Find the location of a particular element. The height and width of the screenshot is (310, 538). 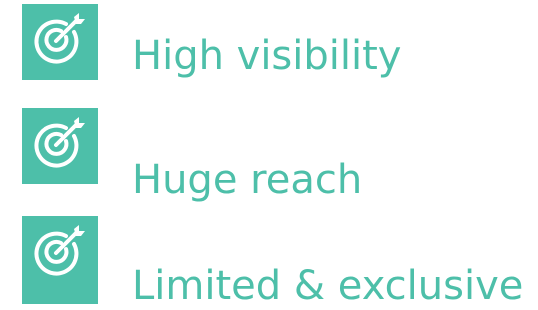

feature-label: Limited & exclusive is located at coordinates (328, 286).